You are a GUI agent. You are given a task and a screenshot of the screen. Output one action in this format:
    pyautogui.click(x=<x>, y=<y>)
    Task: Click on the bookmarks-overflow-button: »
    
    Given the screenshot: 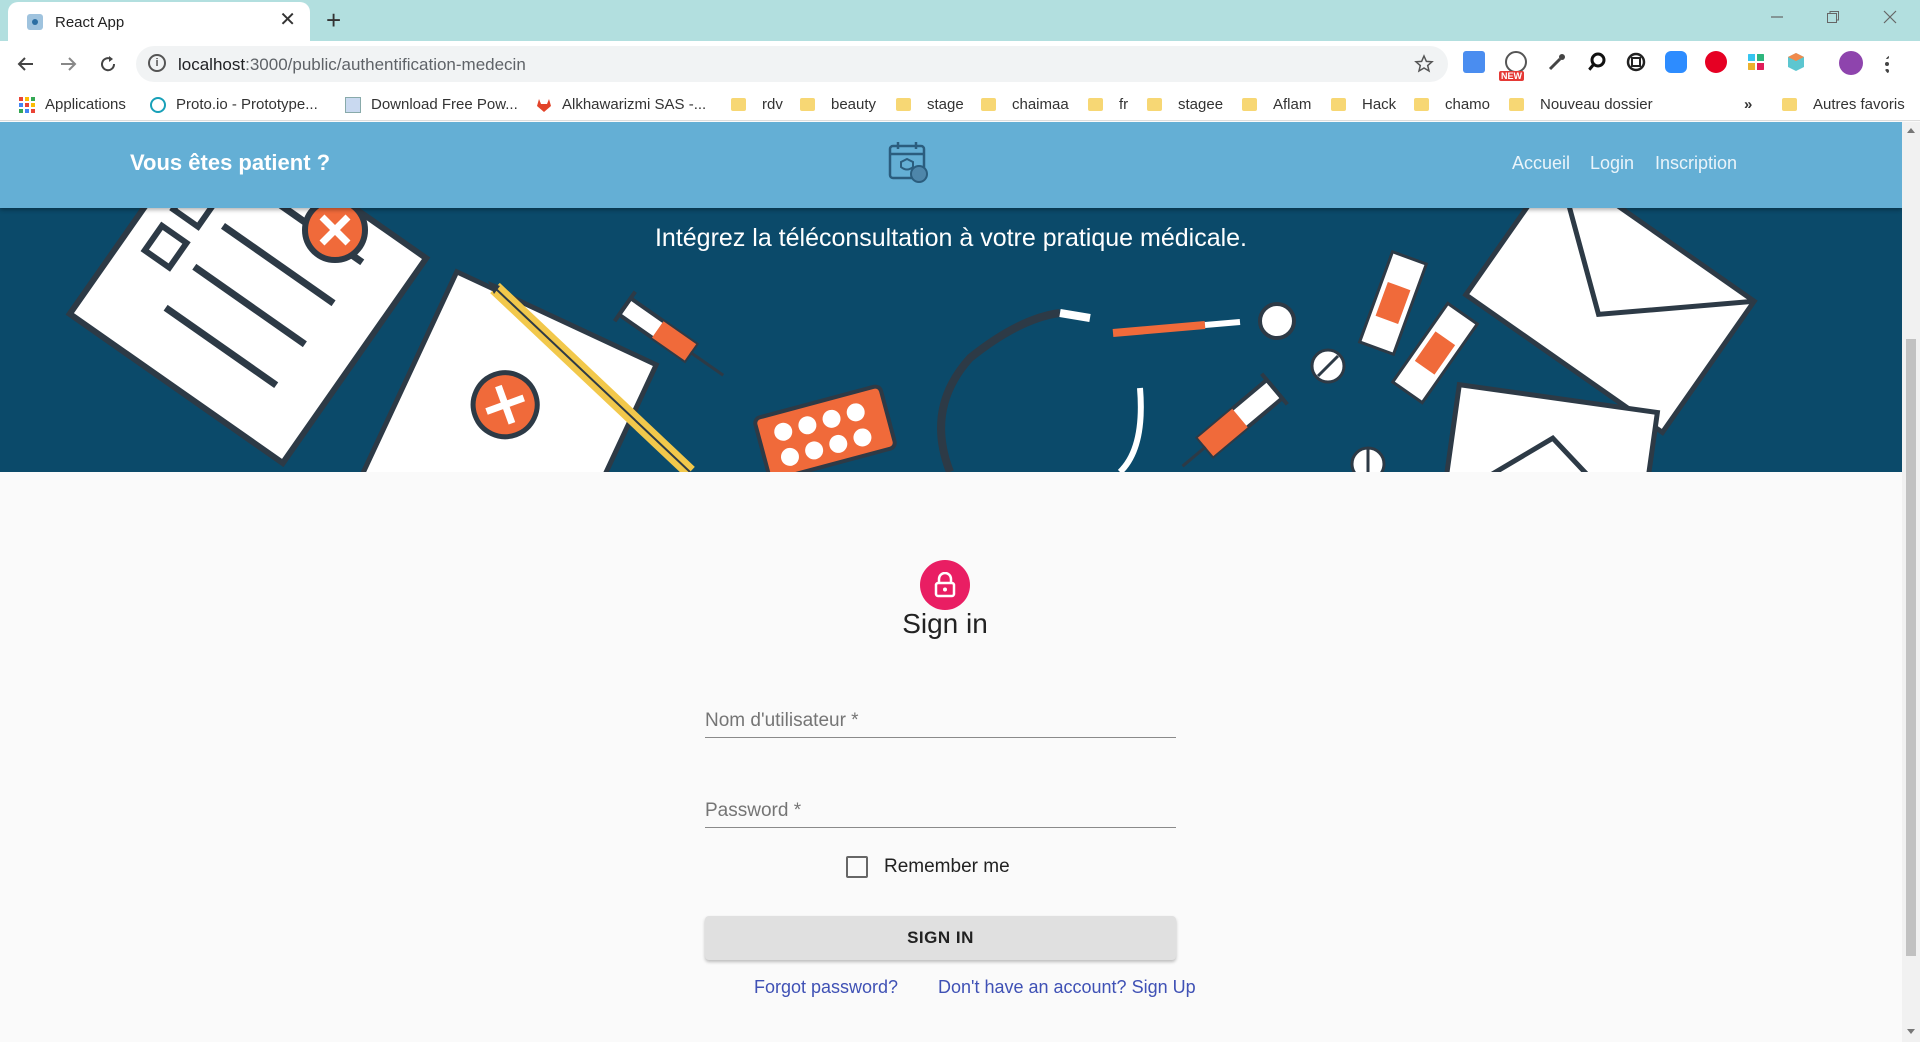 What is the action you would take?
    pyautogui.click(x=1748, y=104)
    